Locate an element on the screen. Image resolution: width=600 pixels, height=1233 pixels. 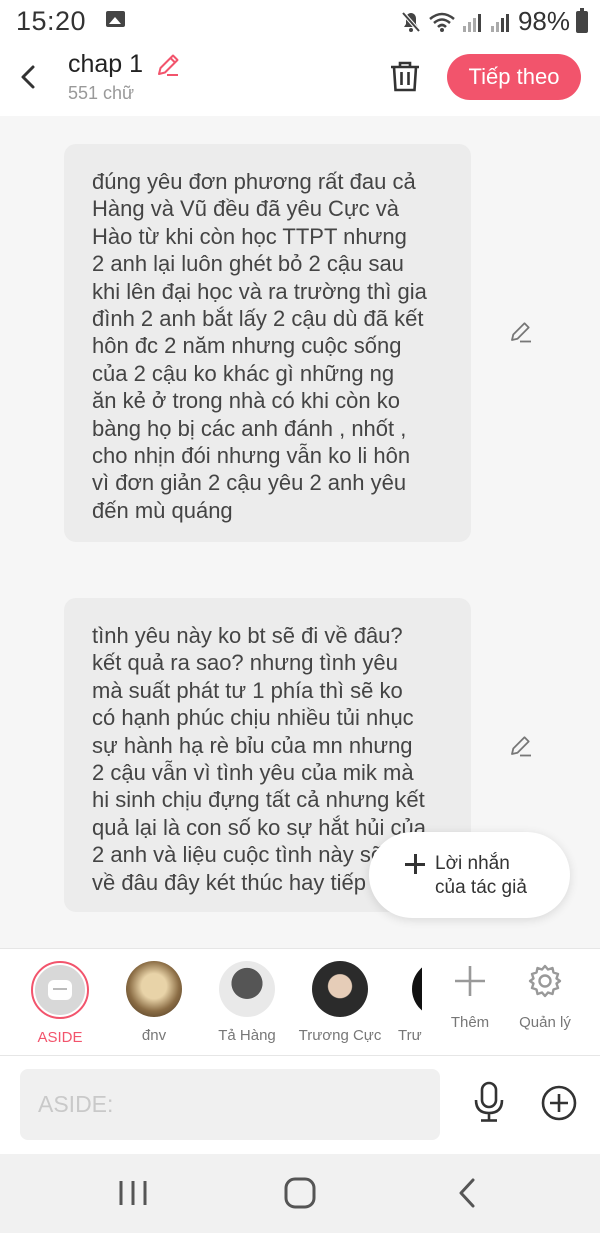
character-ta-hang: Tả Hàng is located at coordinates (247, 1002).